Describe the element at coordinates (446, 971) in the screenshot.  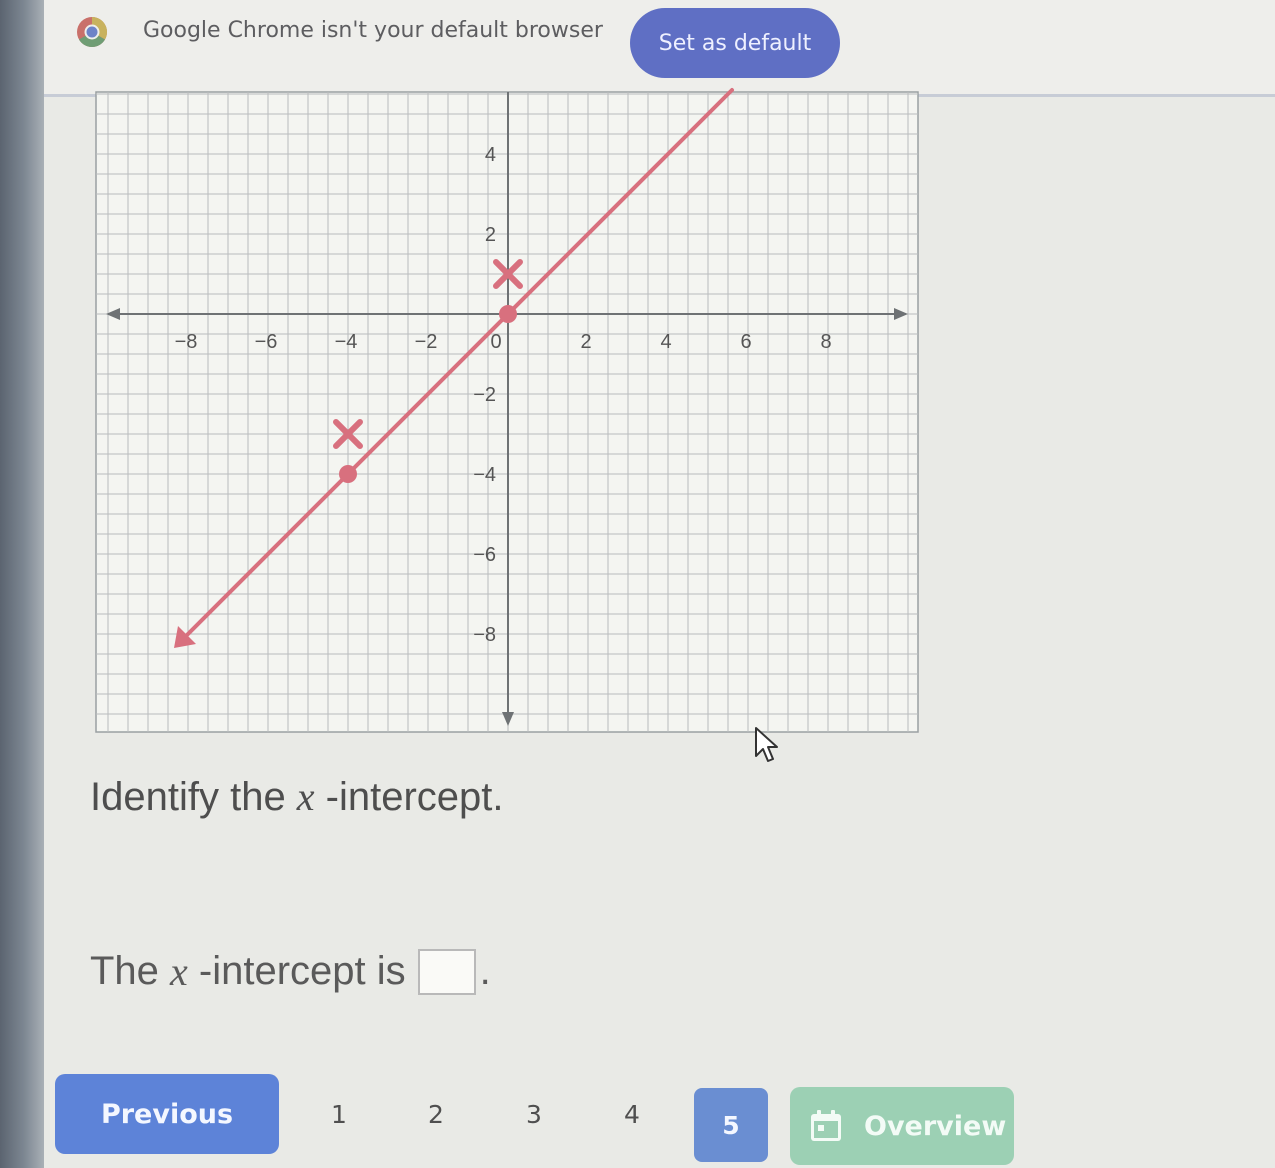
I see `answer-input` at that location.